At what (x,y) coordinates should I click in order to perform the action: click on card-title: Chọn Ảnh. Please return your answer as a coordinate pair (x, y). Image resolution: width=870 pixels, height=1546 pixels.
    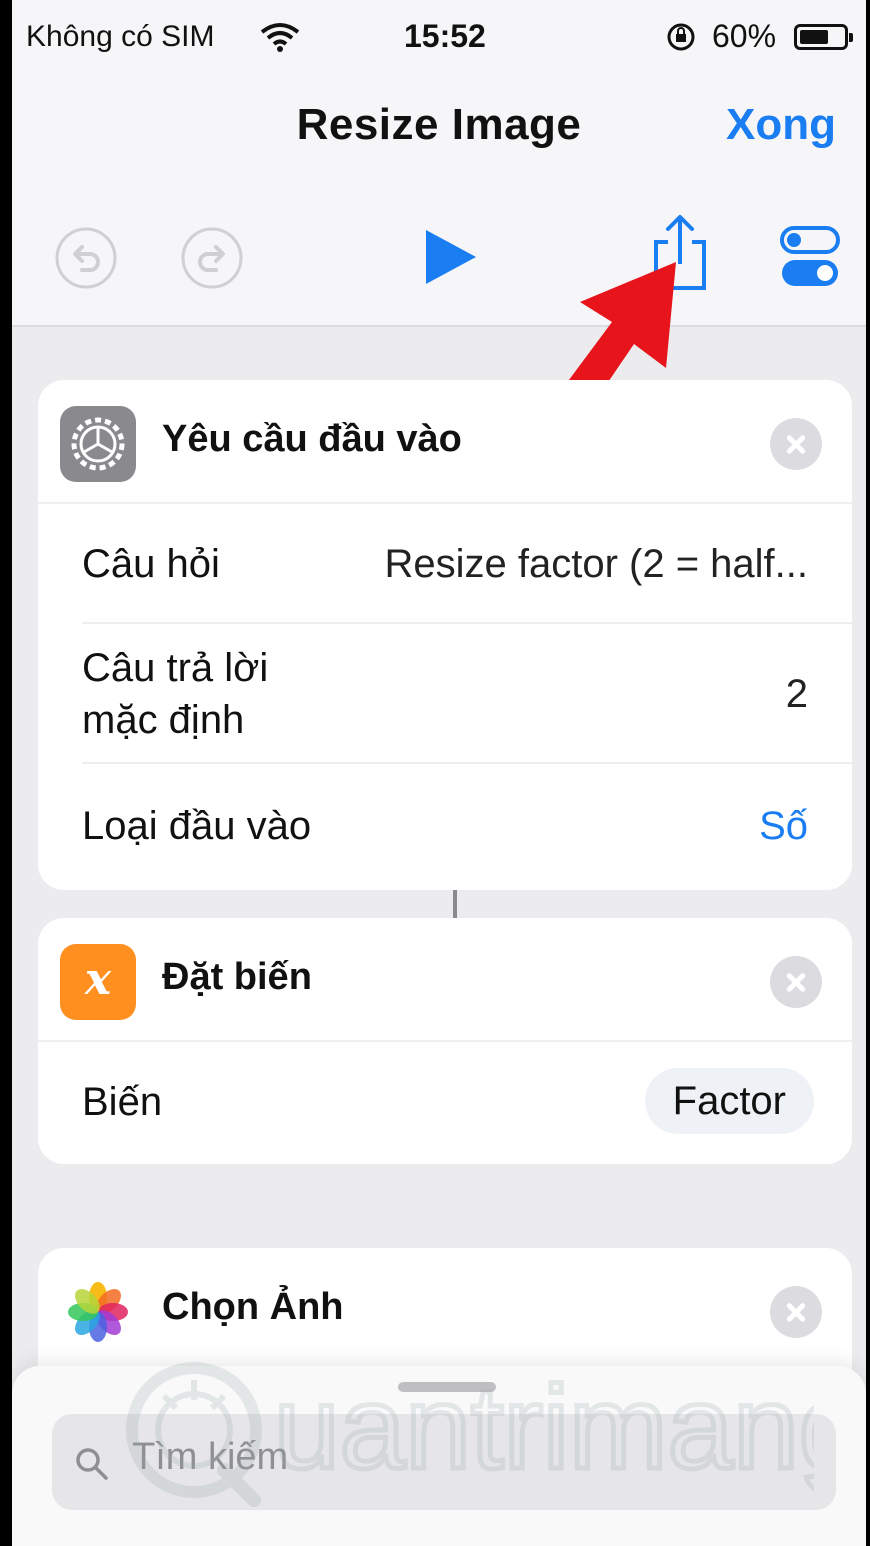
    Looking at the image, I should click on (253, 1307).